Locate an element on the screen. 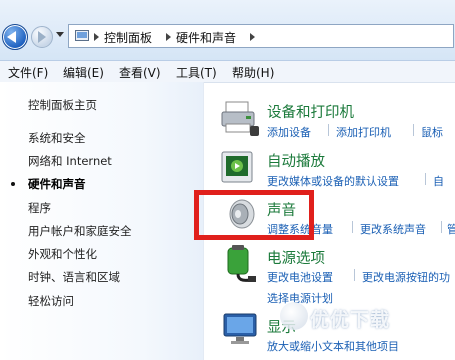  add-printer-link: 添加打印机 is located at coordinates (363, 132).